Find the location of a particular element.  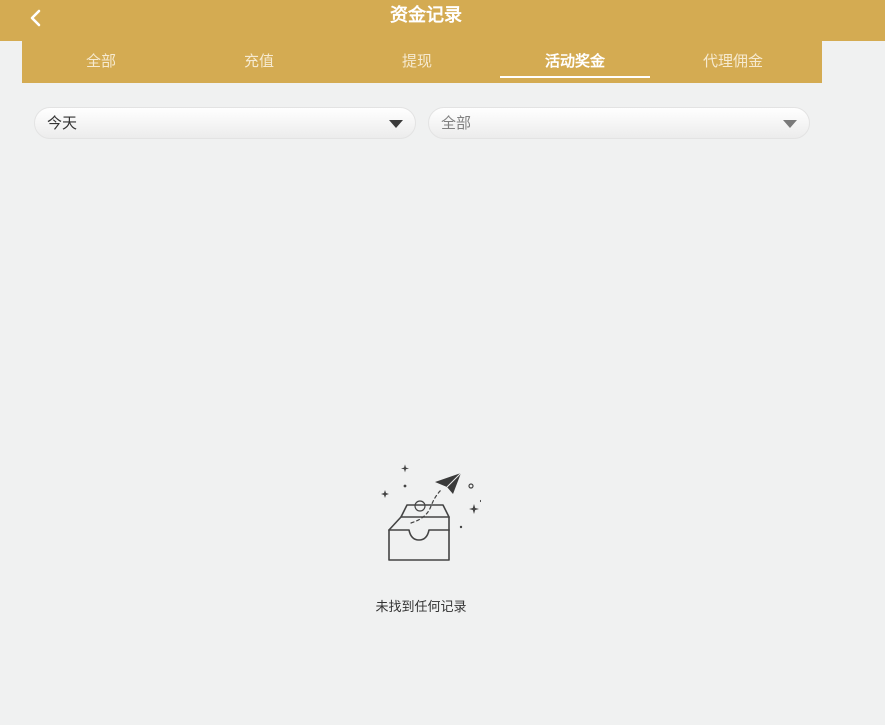

header-gap is located at coordinates (853, 62).